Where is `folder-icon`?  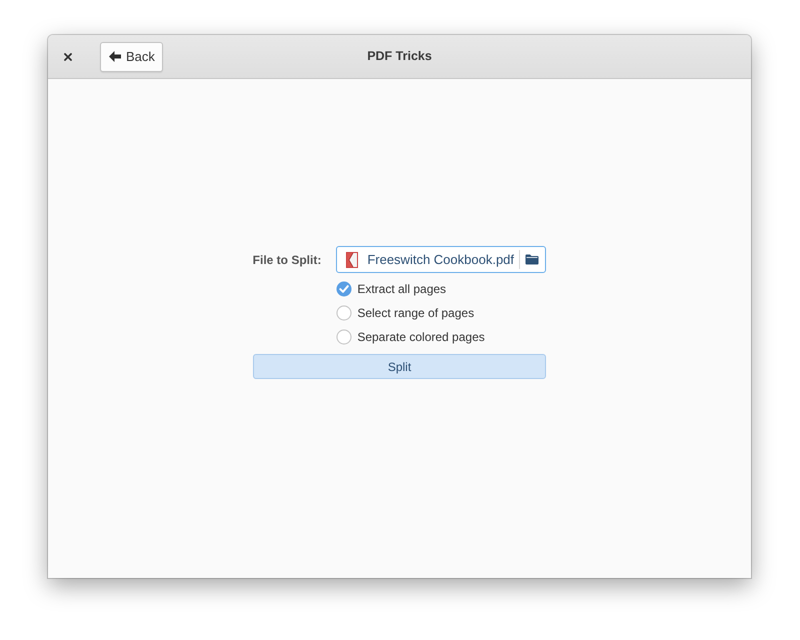 folder-icon is located at coordinates (532, 259).